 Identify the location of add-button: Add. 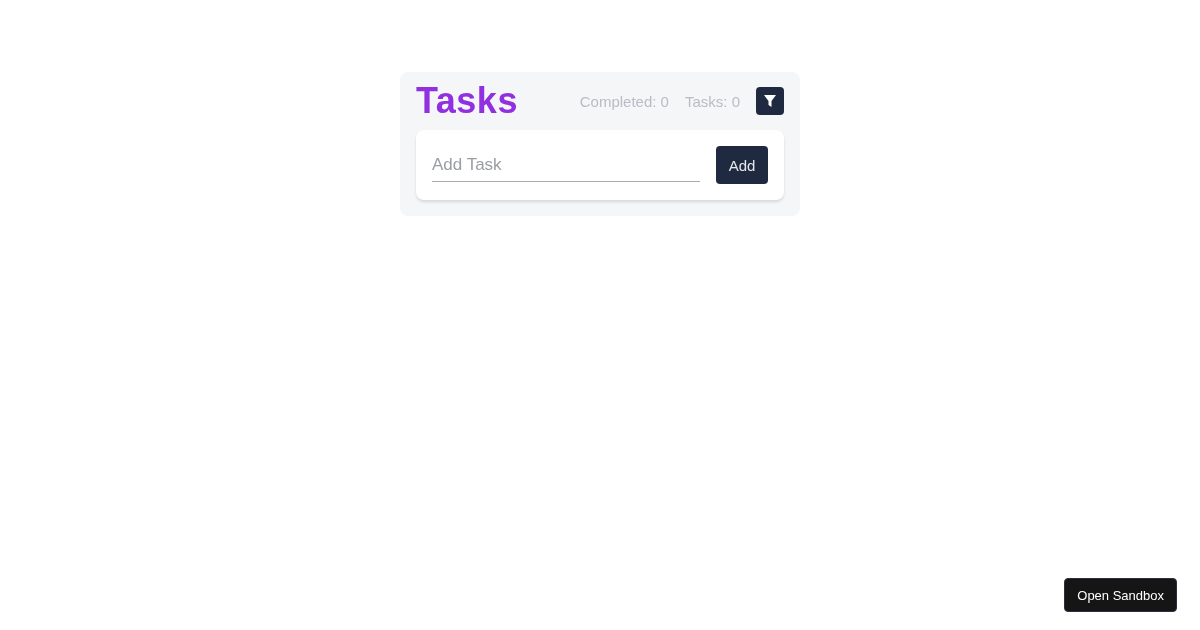
(742, 165).